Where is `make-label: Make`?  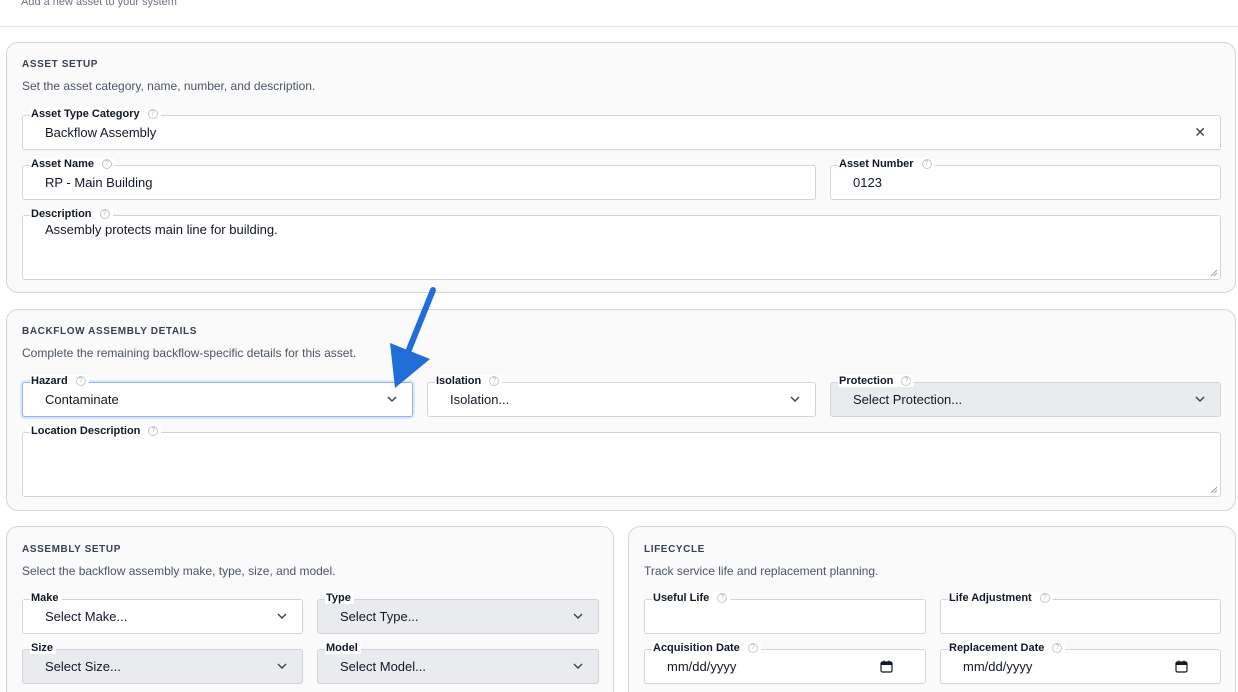 make-label: Make is located at coordinates (46, 598).